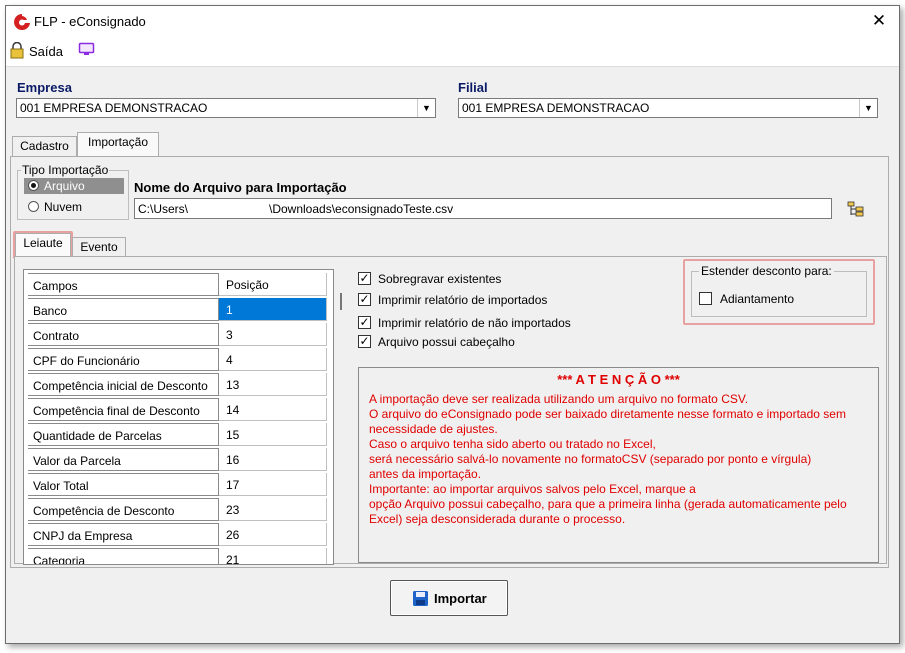 This screenshot has width=905, height=653. What do you see at coordinates (123, 556) in the screenshot?
I see `campo-cell: Categoria` at bounding box center [123, 556].